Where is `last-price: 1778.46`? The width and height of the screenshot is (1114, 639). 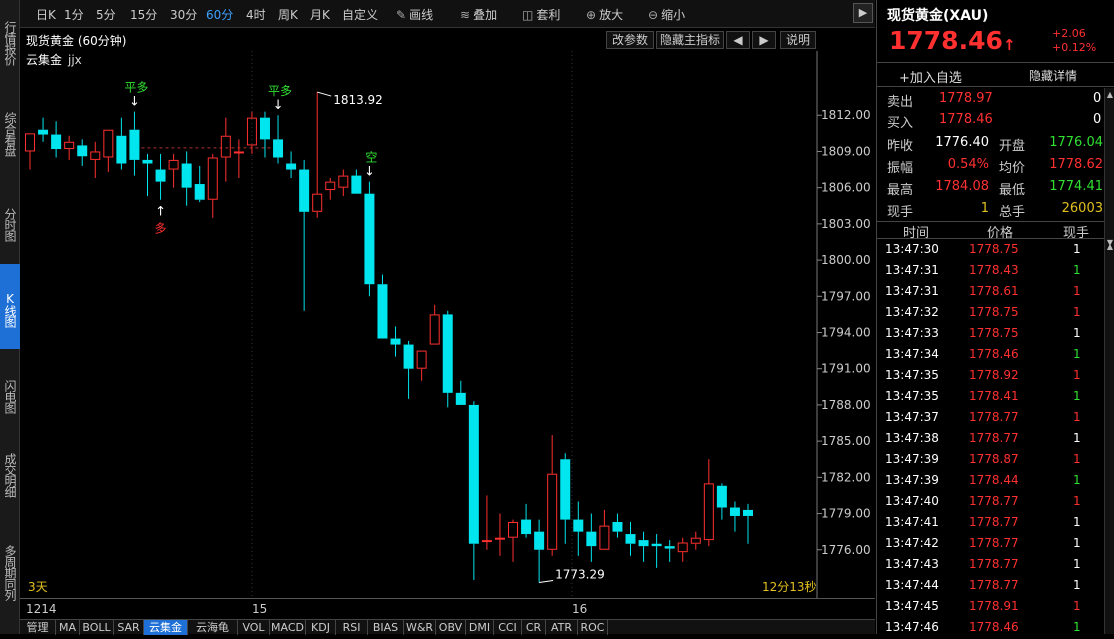
last-price: 1778.46 is located at coordinates (946, 40).